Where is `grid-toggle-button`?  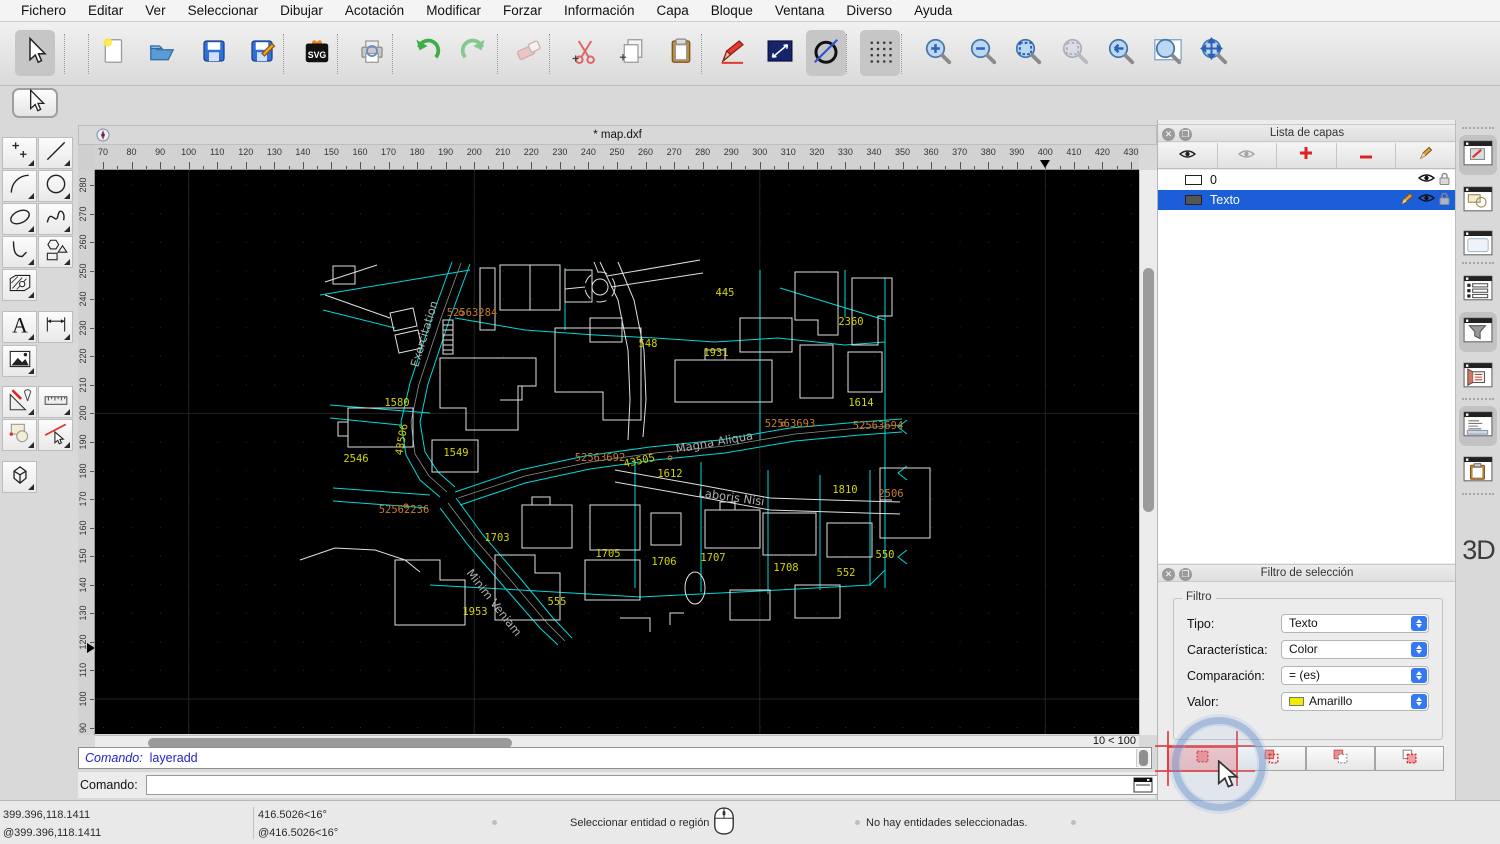
grid-toggle-button is located at coordinates (880, 53).